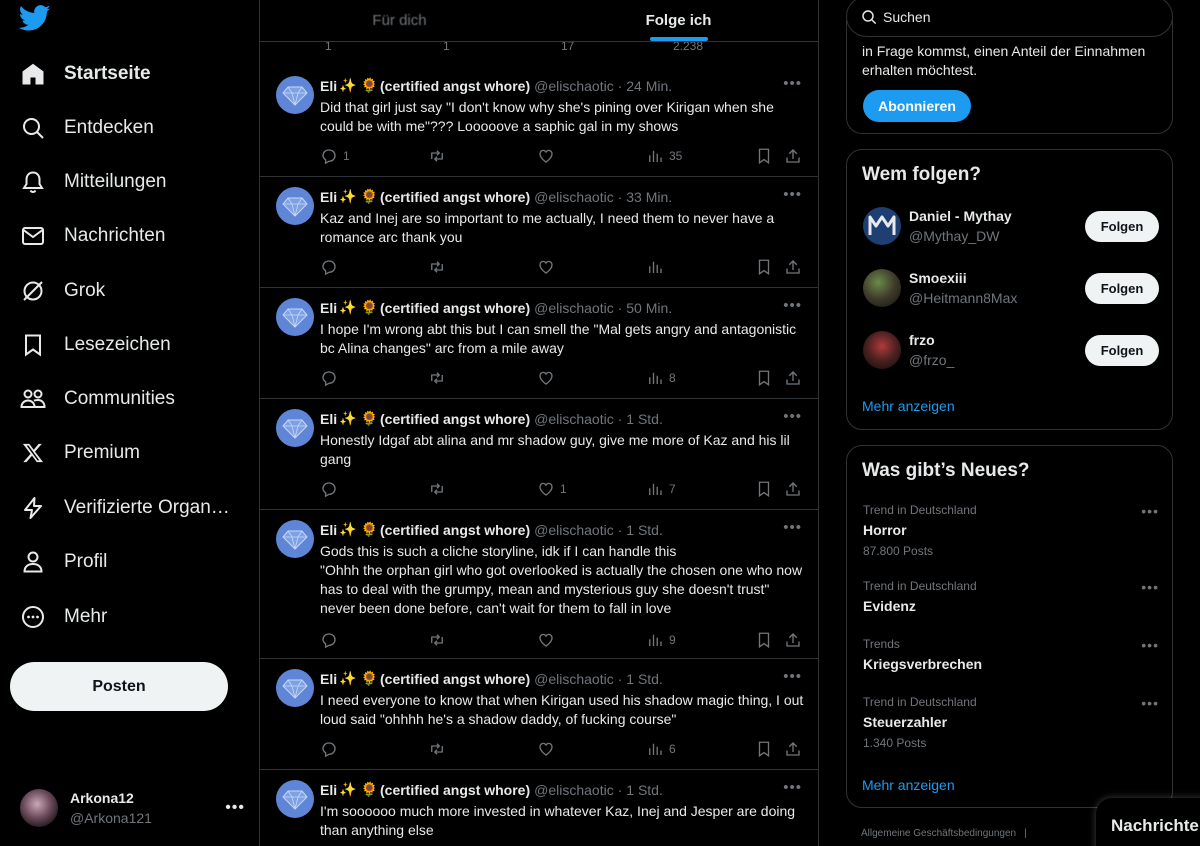  I want to click on nav-communities: Communities, so click(97, 399).